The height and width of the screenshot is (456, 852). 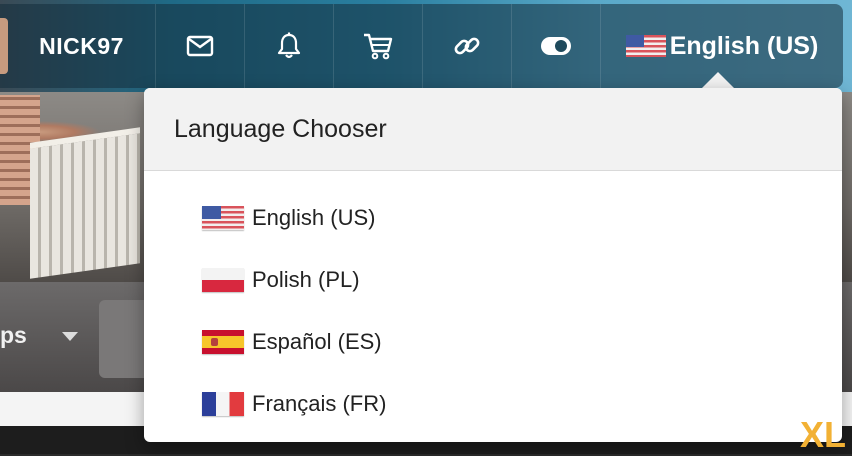 I want to click on watermark-logo: XL, so click(x=823, y=434).